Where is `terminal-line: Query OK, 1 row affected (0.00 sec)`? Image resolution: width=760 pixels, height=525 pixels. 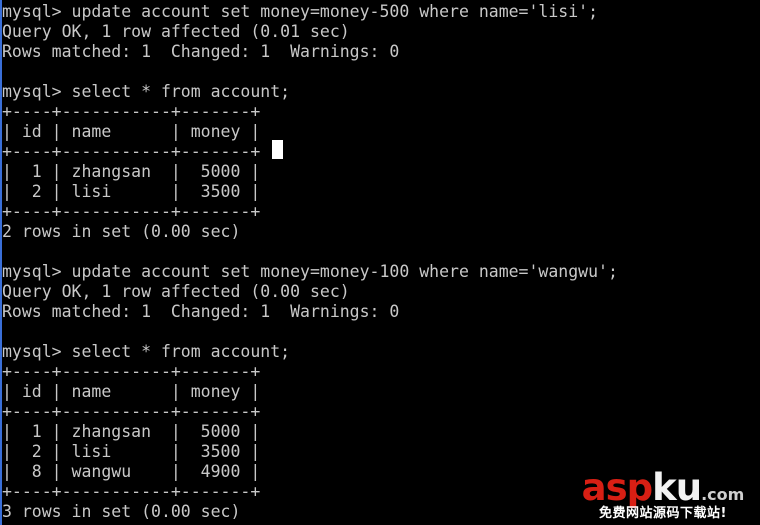 terminal-line: Query OK, 1 row affected (0.00 sec) is located at coordinates (176, 291).